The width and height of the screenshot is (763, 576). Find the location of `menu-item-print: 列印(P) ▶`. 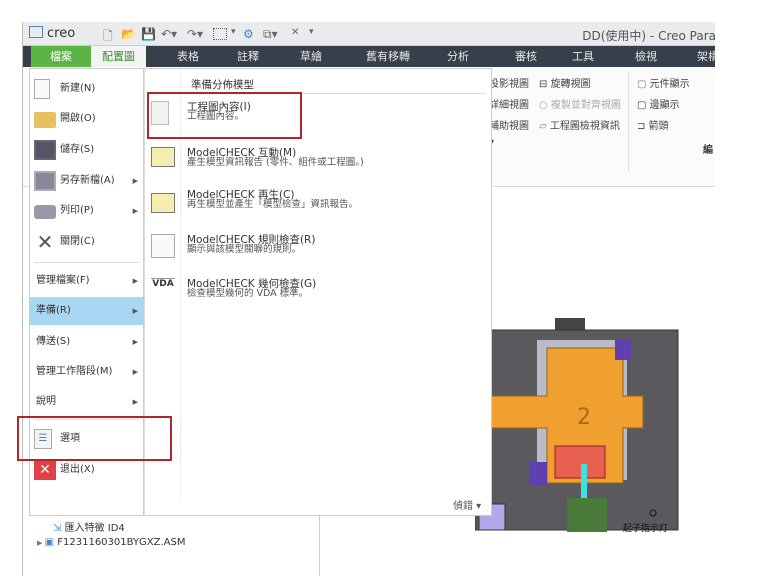

menu-item-print: 列印(P) ▶ is located at coordinates (87, 211).